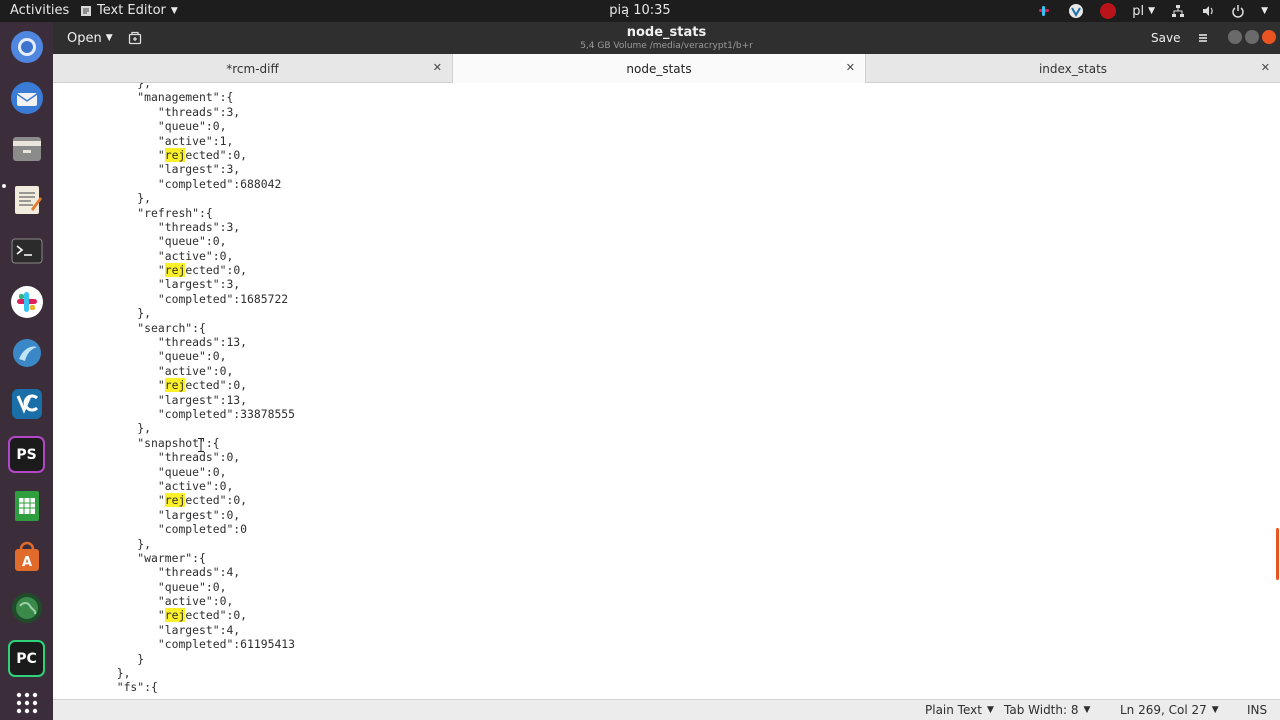  Describe the element at coordinates (26, 97) in the screenshot. I see `thunderbird-icon` at that location.